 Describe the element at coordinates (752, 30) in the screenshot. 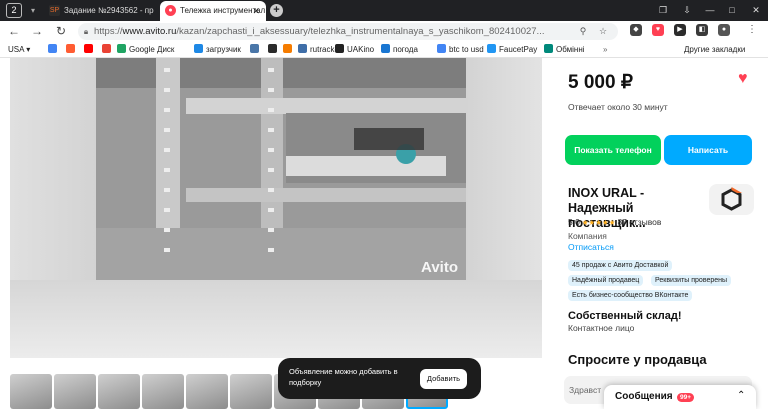

I see `menu-dots-icon: ⋮` at that location.